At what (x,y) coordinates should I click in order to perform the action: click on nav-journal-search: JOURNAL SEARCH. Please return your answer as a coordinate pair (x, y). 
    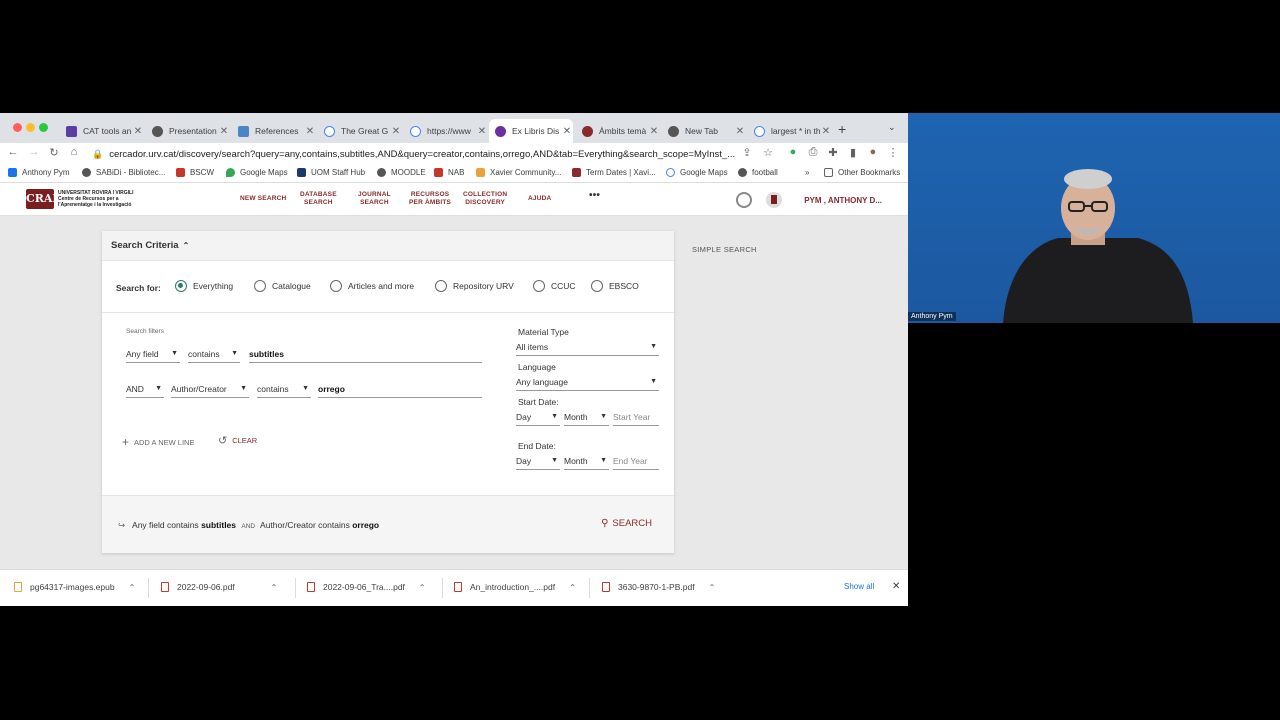
    Looking at the image, I should click on (374, 199).